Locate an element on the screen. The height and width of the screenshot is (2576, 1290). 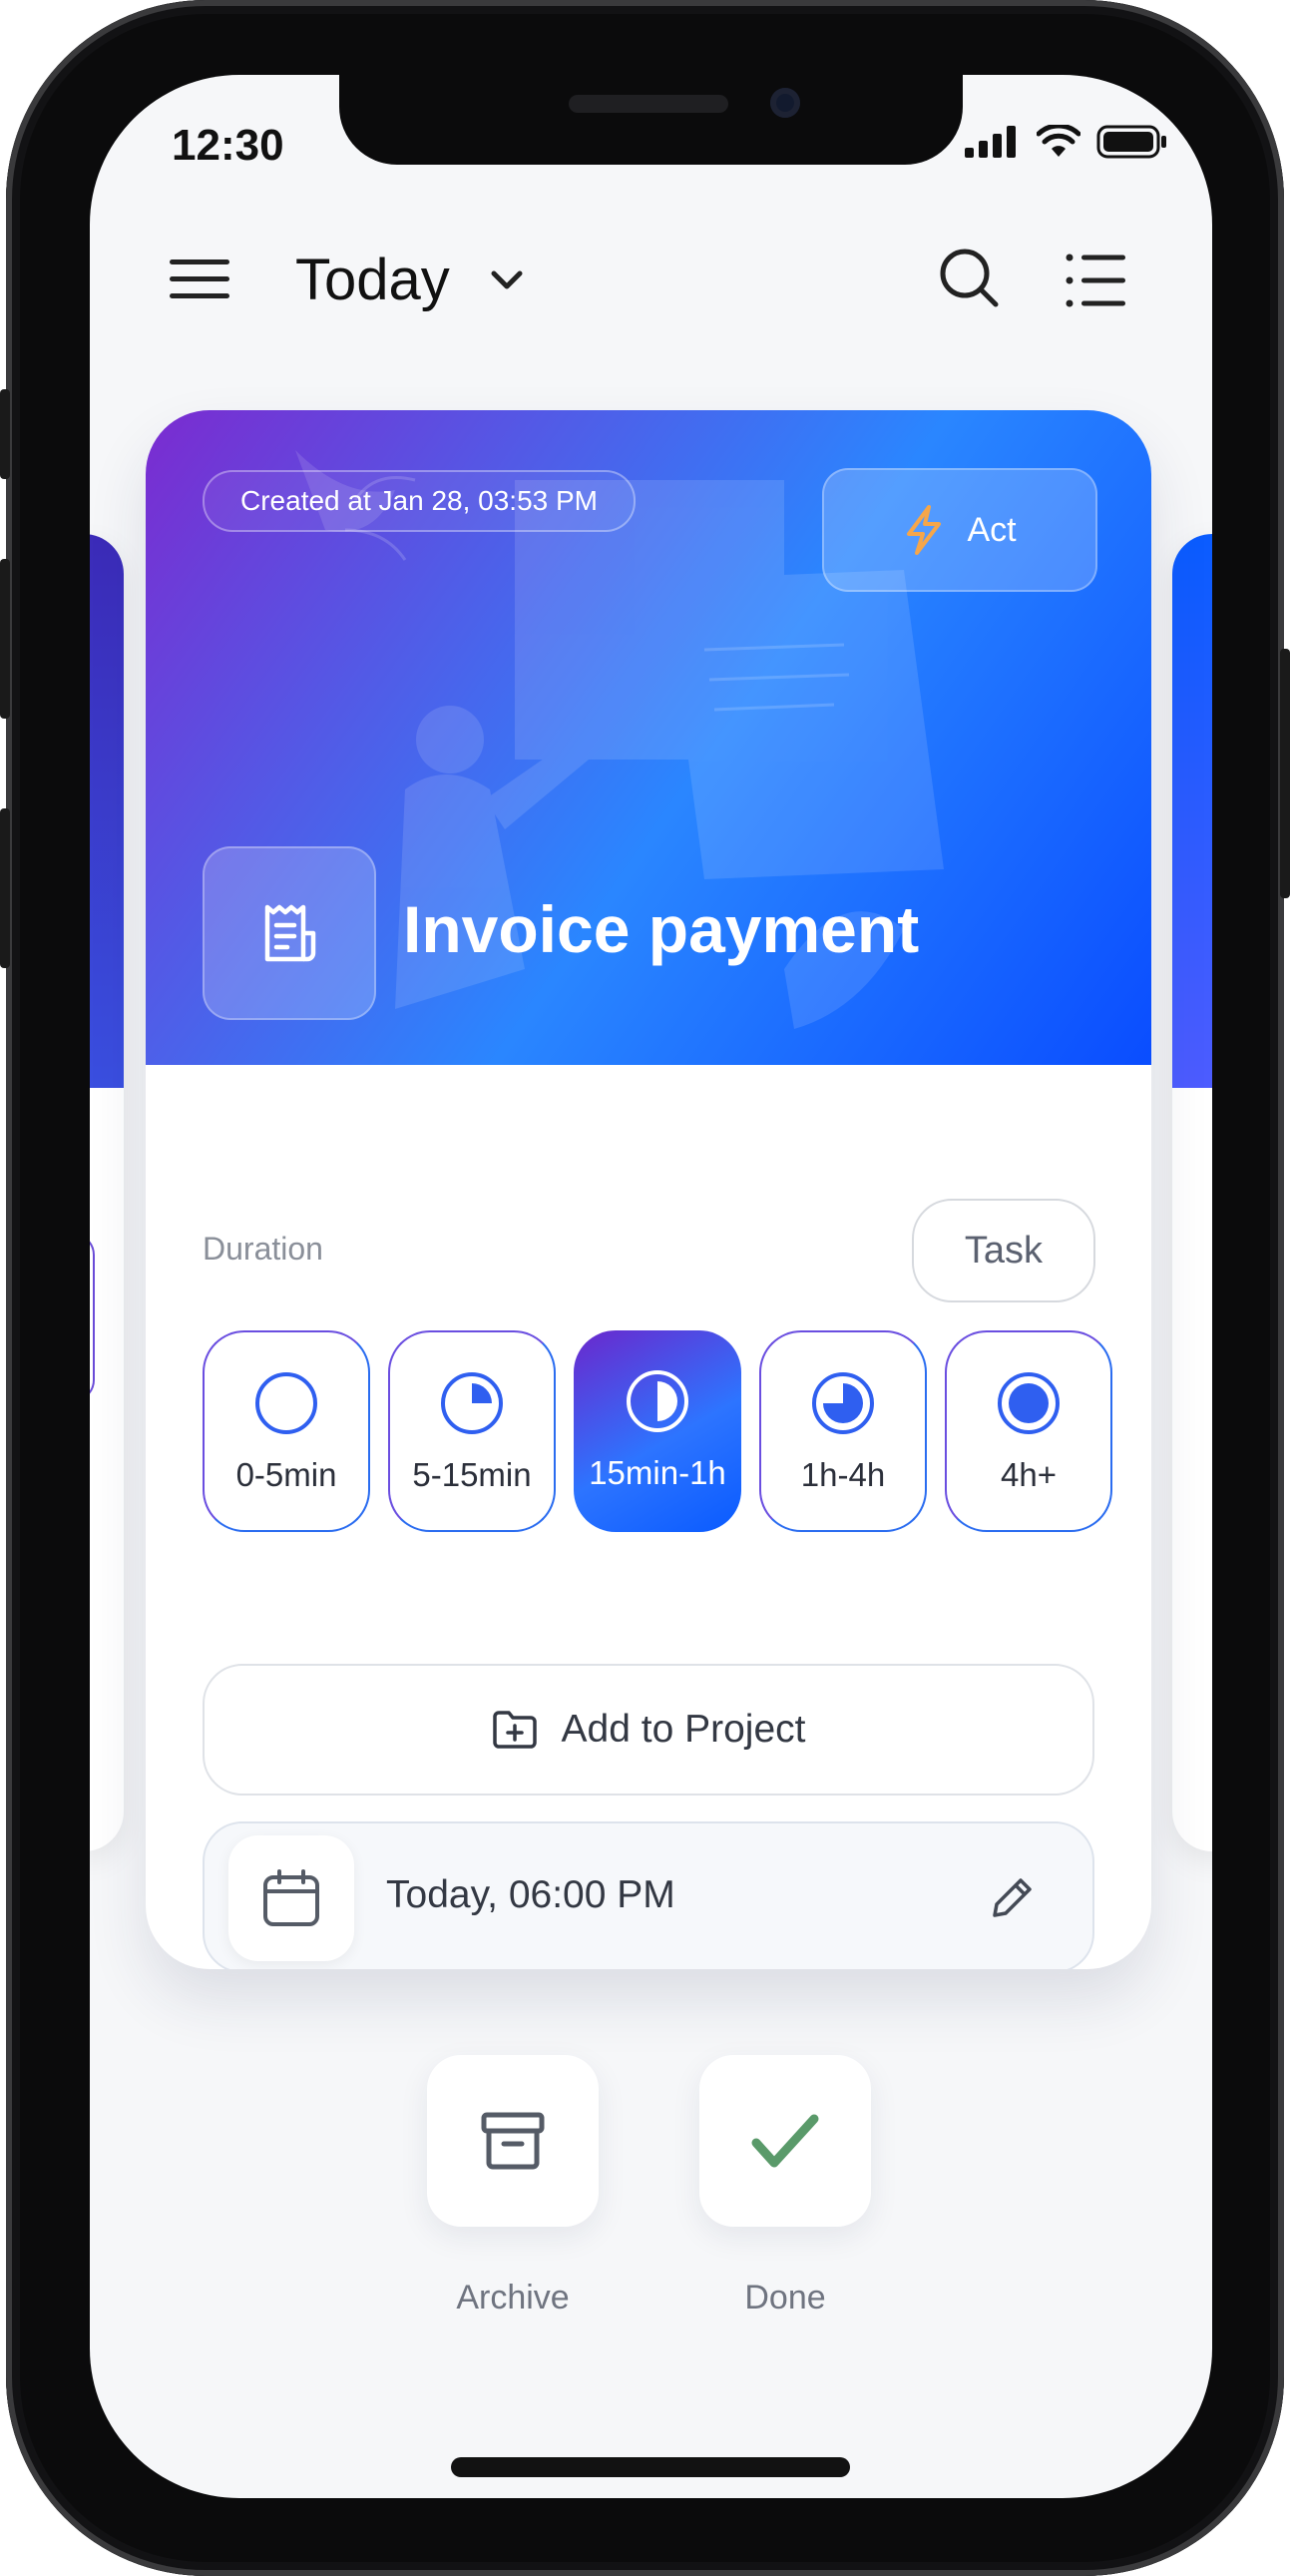
previous-card-hero is located at coordinates (107, 811).